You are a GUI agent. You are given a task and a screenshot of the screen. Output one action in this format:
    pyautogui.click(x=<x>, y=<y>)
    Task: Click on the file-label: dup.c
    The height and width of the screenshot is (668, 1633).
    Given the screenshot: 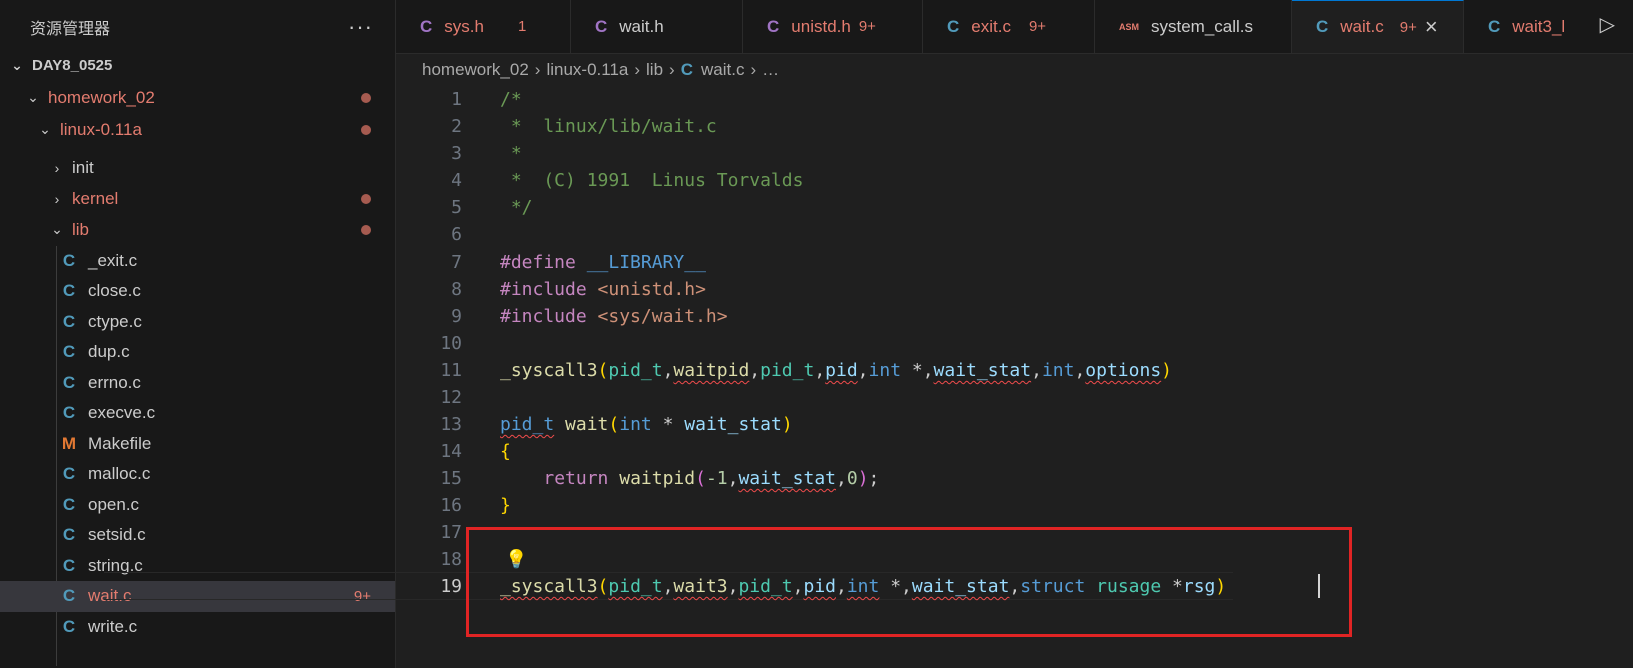 What is the action you would take?
    pyautogui.click(x=109, y=351)
    